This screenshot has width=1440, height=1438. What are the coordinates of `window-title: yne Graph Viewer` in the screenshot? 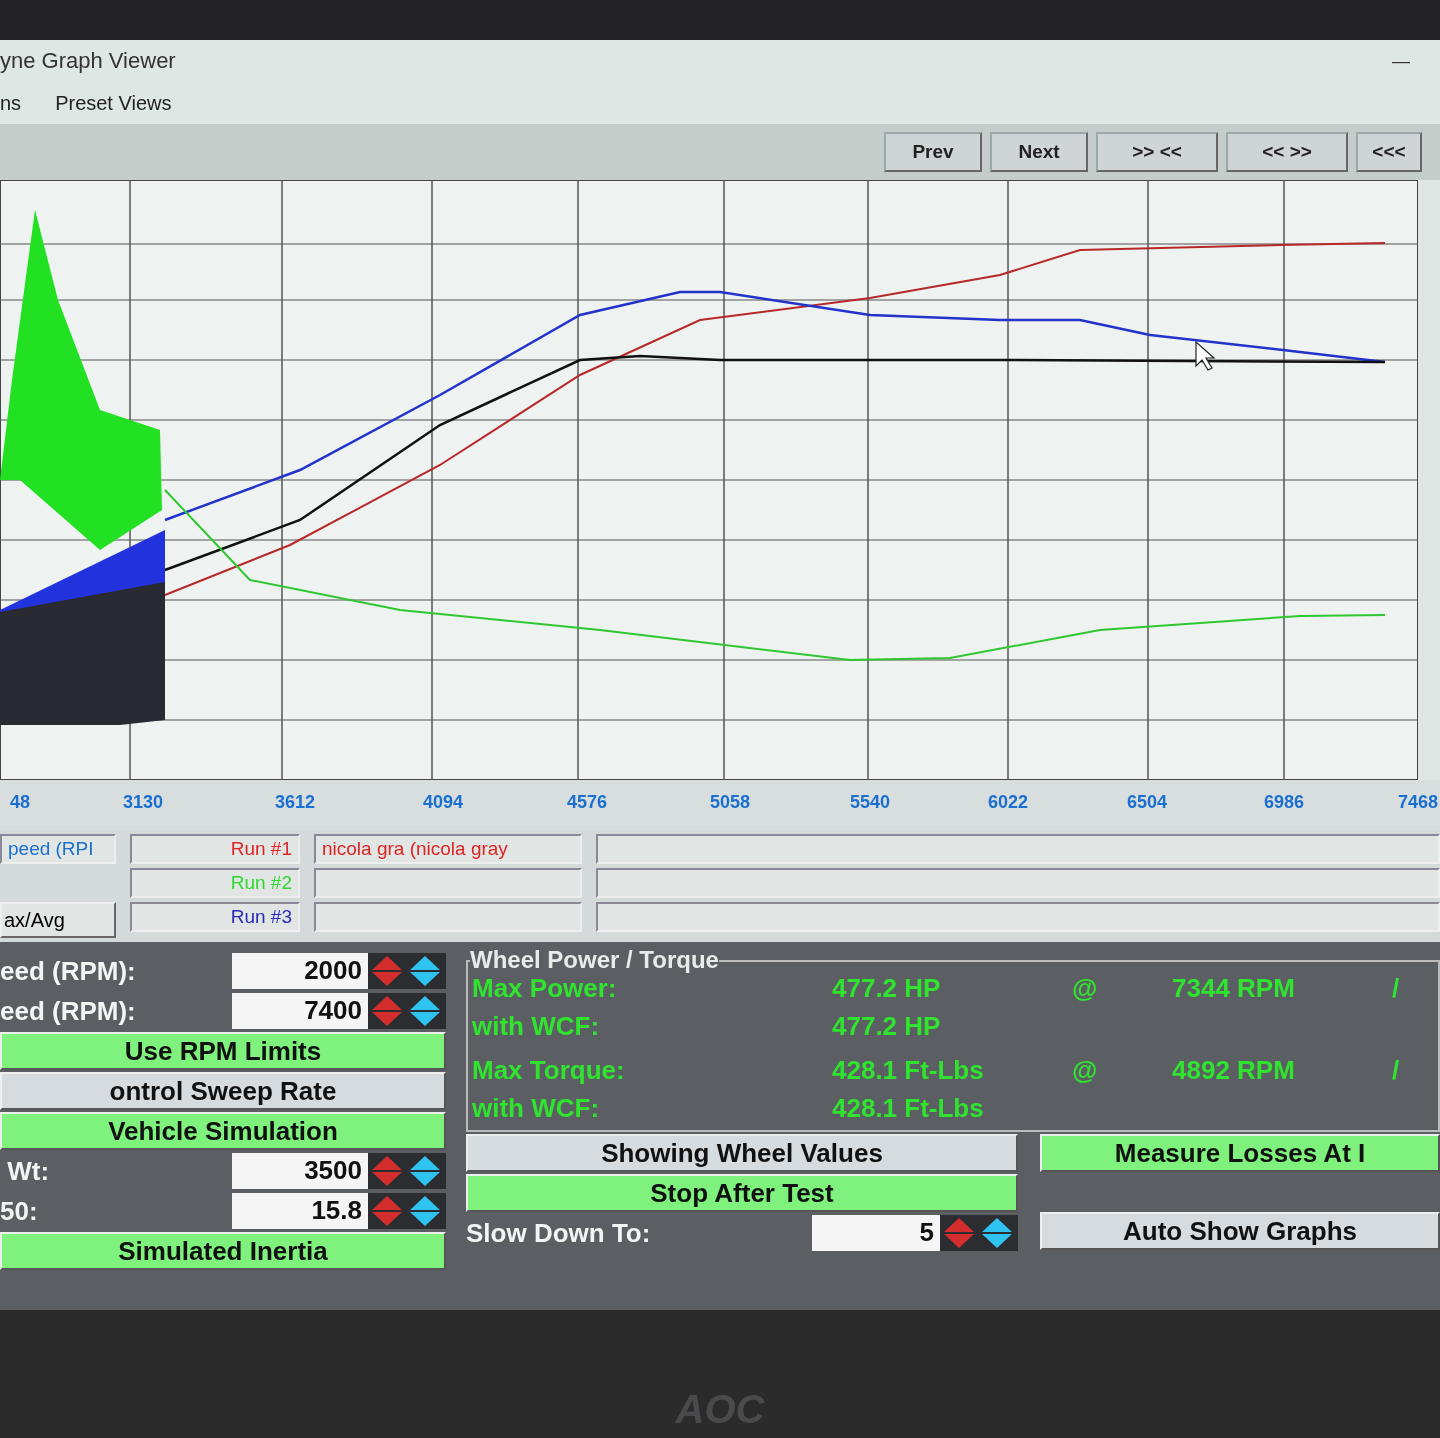 It's located at (88, 61).